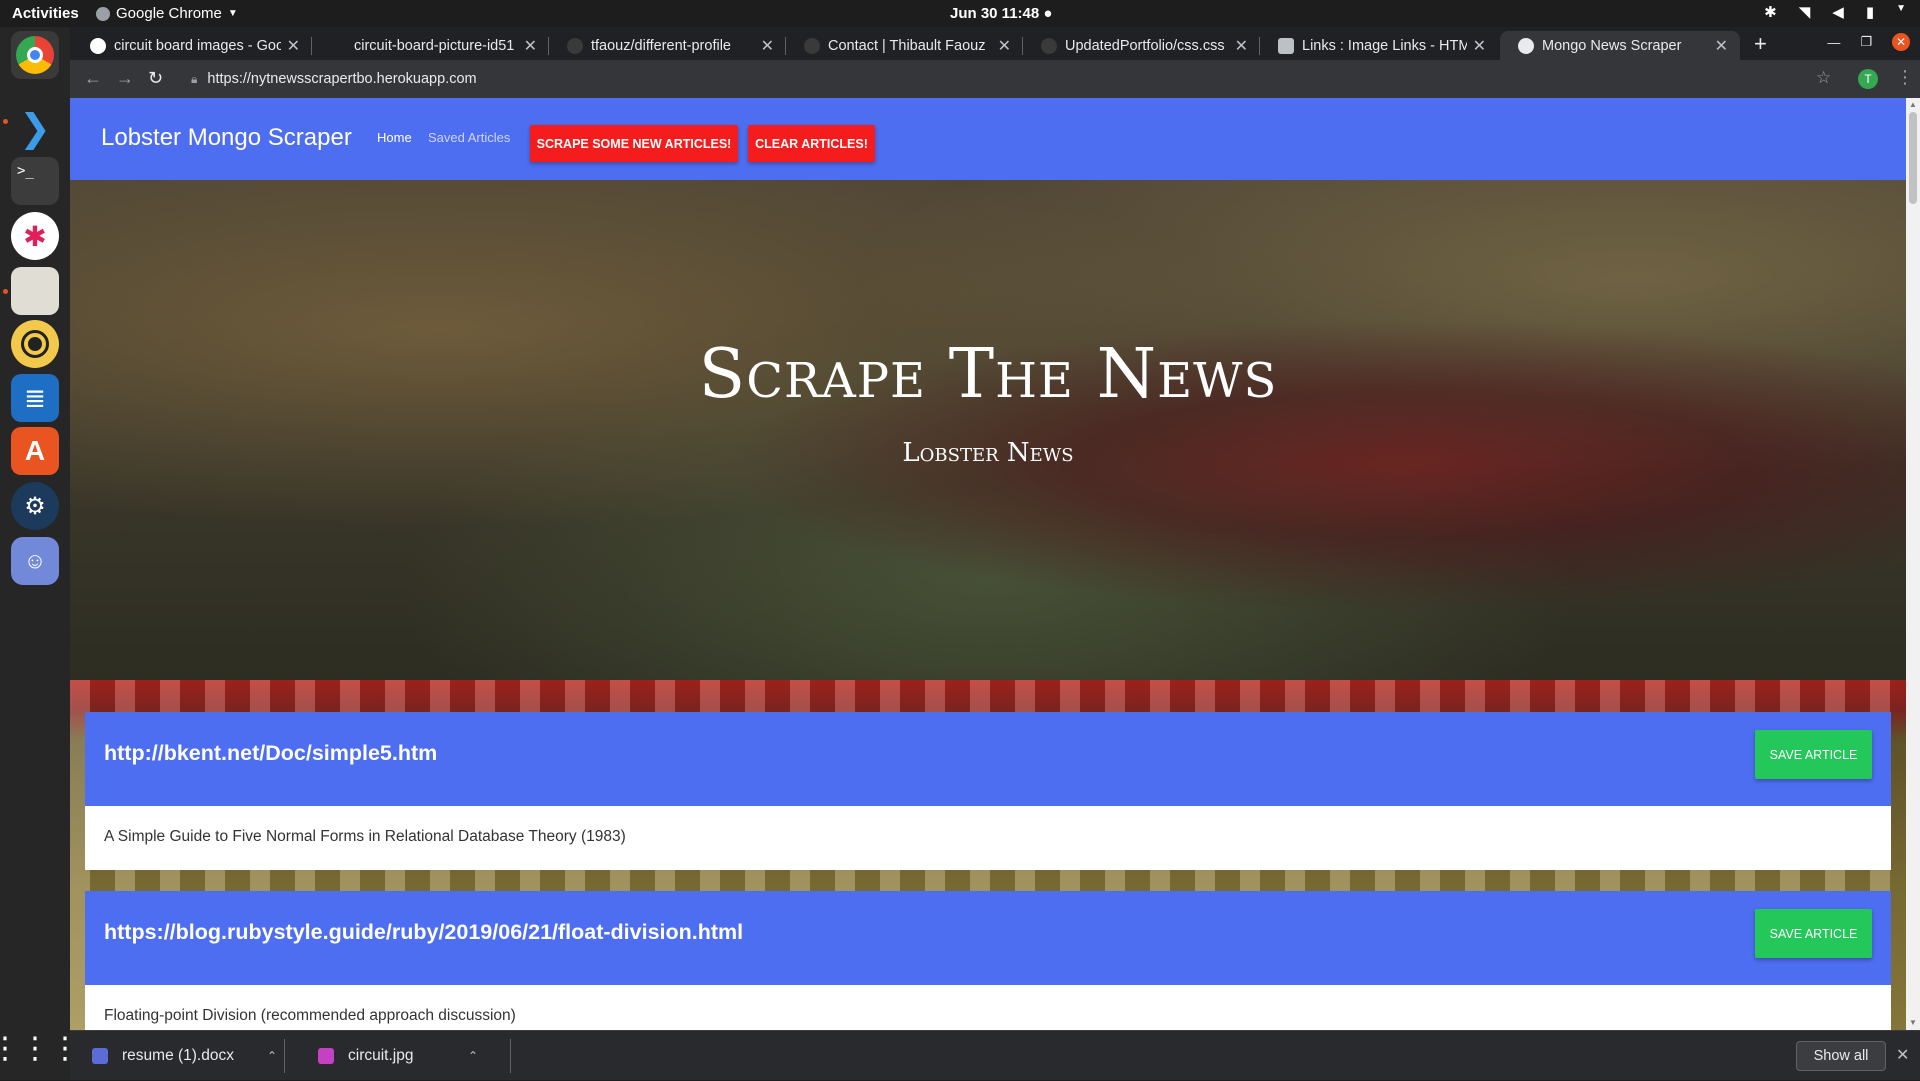  Describe the element at coordinates (394, 137) in the screenshot. I see `nav-link-home: Home` at that location.